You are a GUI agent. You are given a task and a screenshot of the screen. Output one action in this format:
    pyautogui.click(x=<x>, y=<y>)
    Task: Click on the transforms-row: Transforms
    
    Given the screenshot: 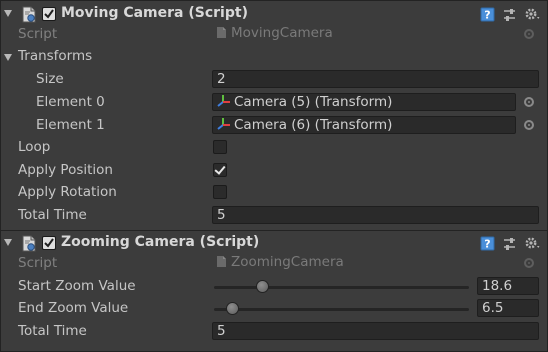 What is the action you would take?
    pyautogui.click(x=274, y=57)
    